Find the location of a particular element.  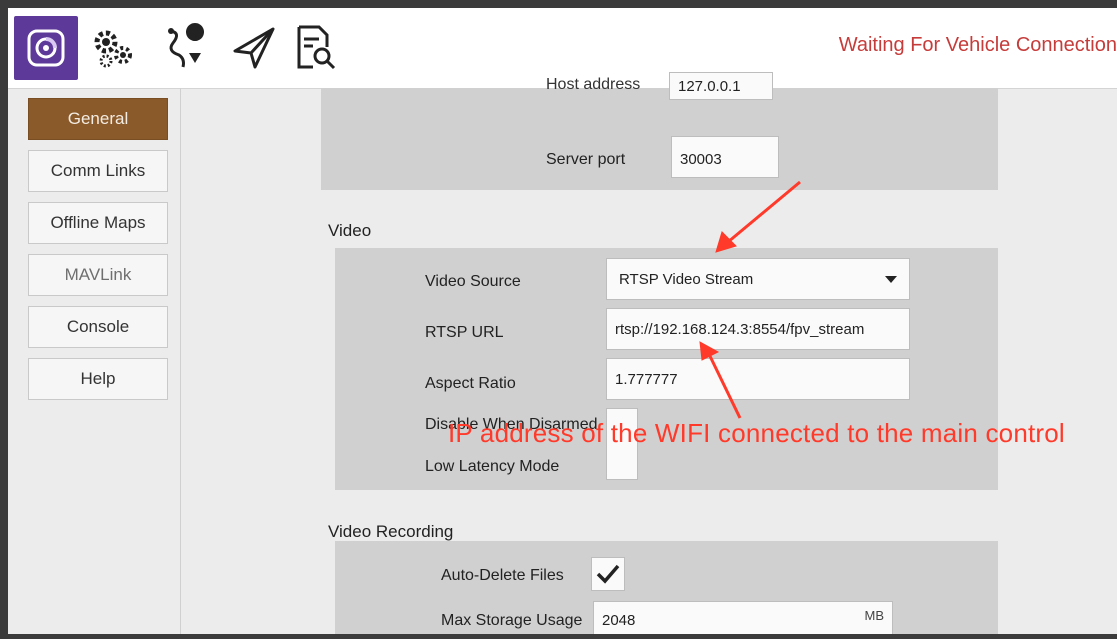

plan-button is located at coordinates (186, 48).